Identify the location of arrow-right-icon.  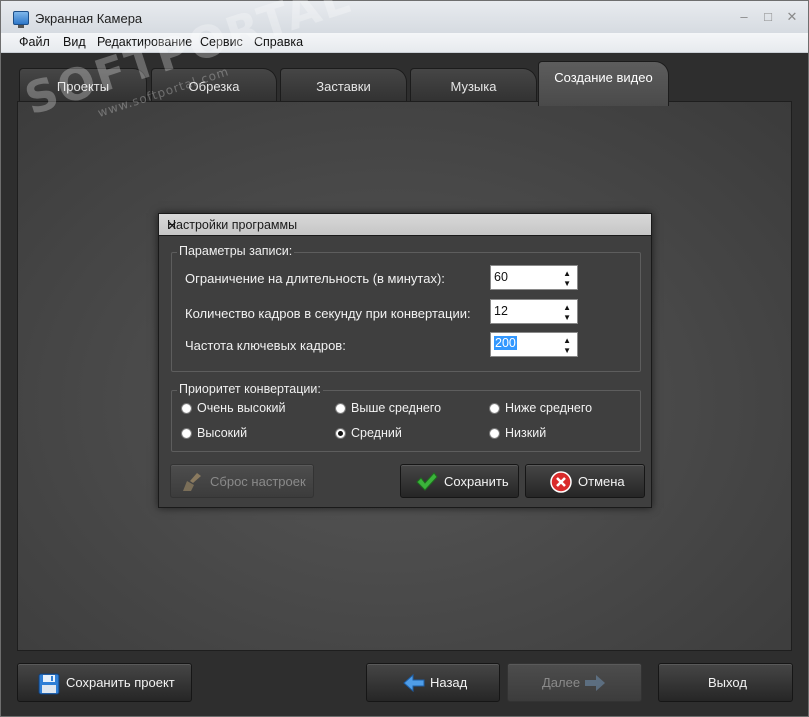
(595, 683).